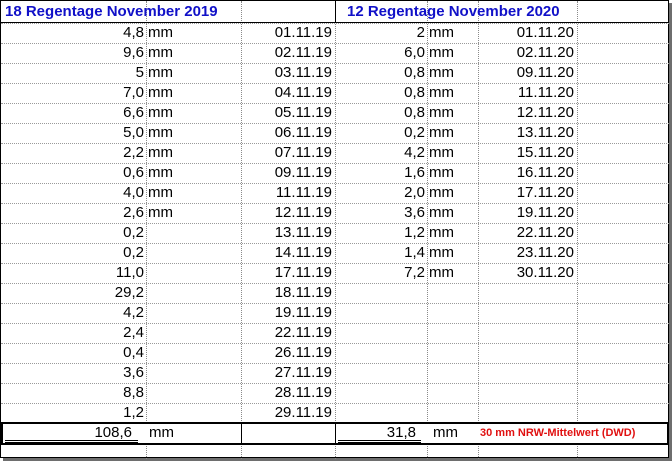  What do you see at coordinates (526, 33) in the screenshot?
I see `date-cell: 01.11.20` at bounding box center [526, 33].